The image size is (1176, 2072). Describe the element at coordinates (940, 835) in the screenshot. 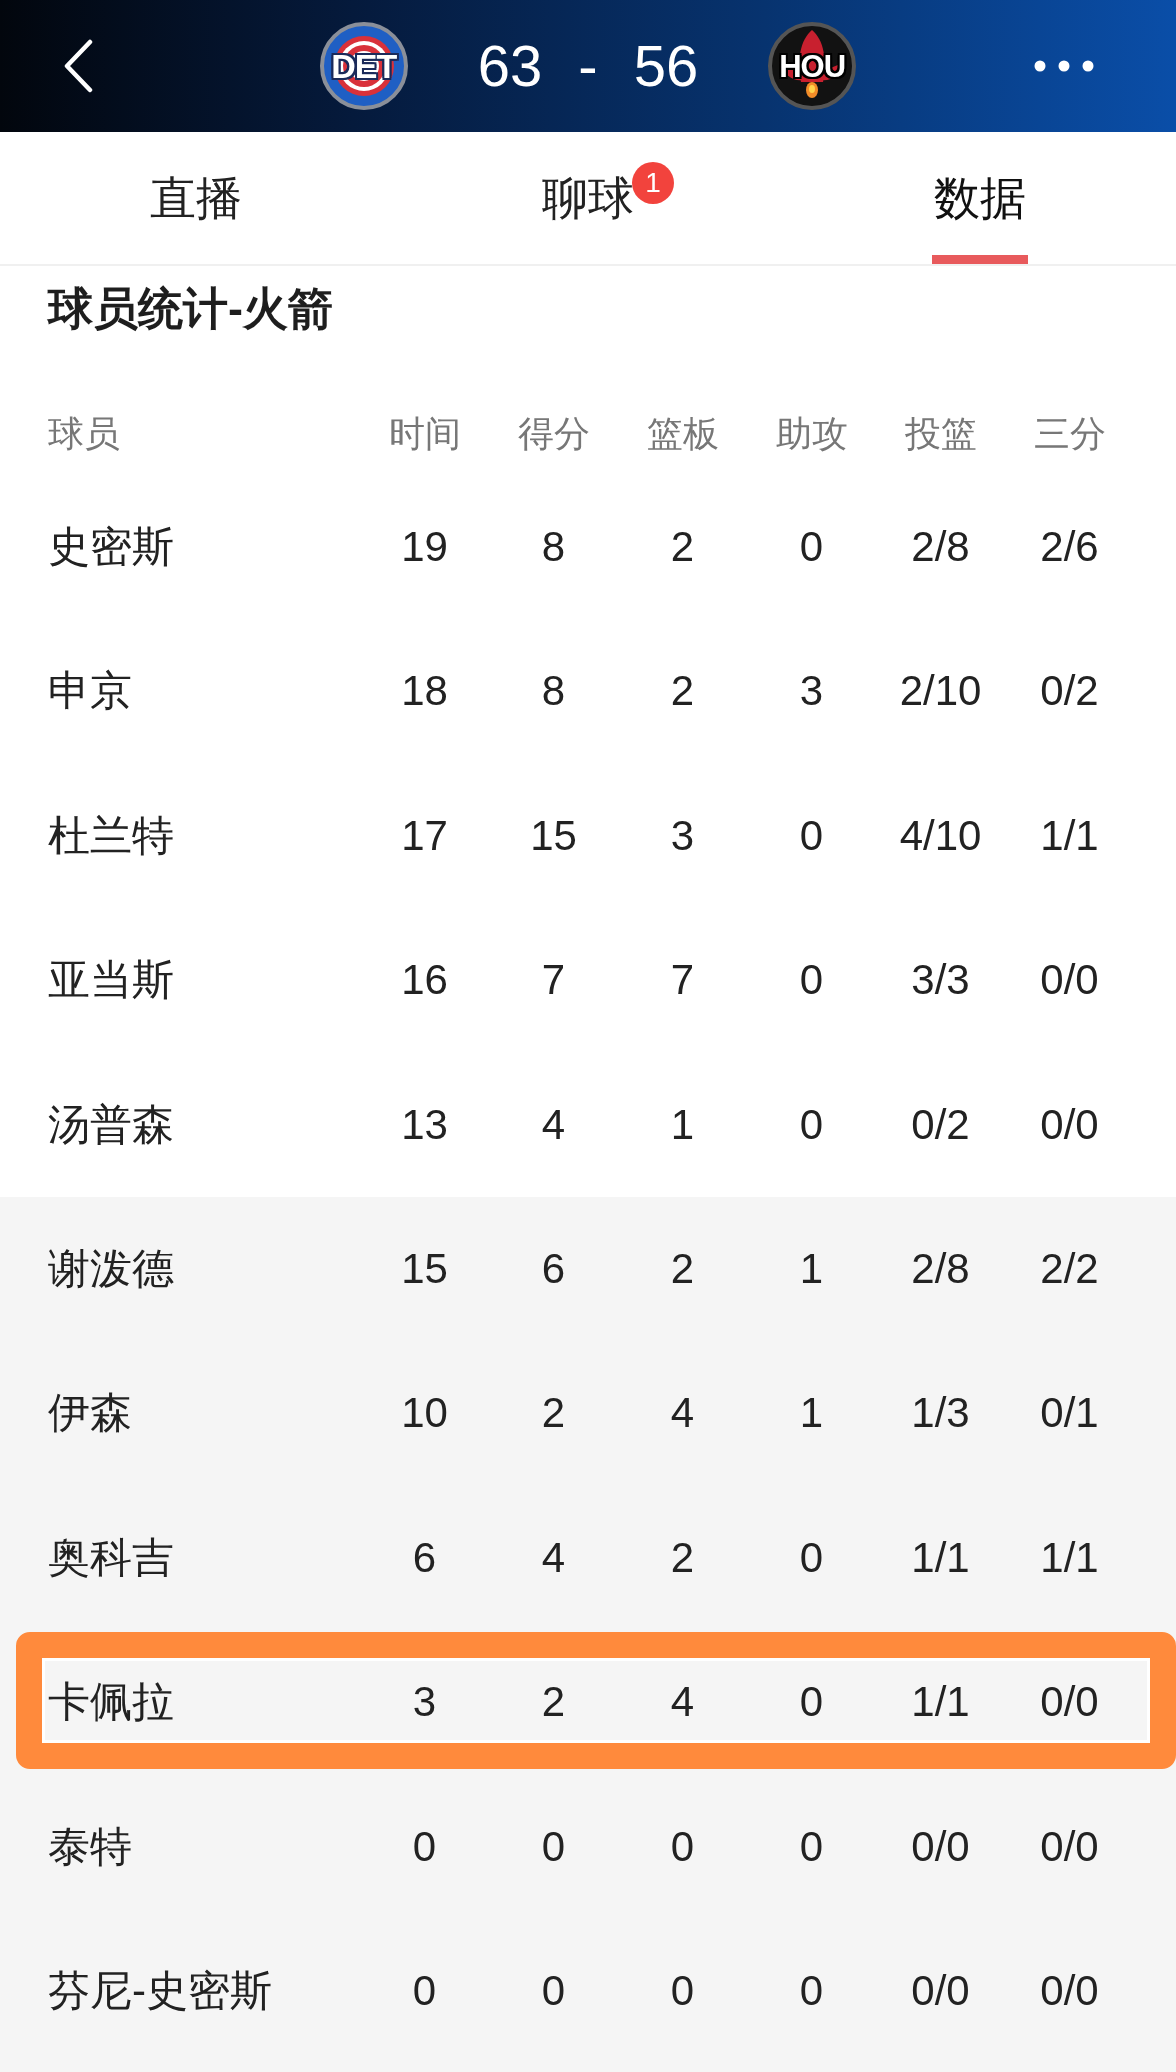

I see `stat-value: 4/10` at that location.